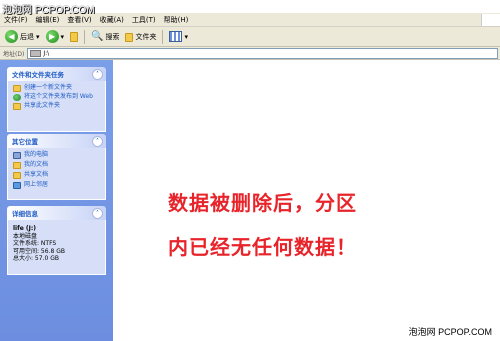  I want to click on places-panel-title: 其它位置, so click(25, 142).